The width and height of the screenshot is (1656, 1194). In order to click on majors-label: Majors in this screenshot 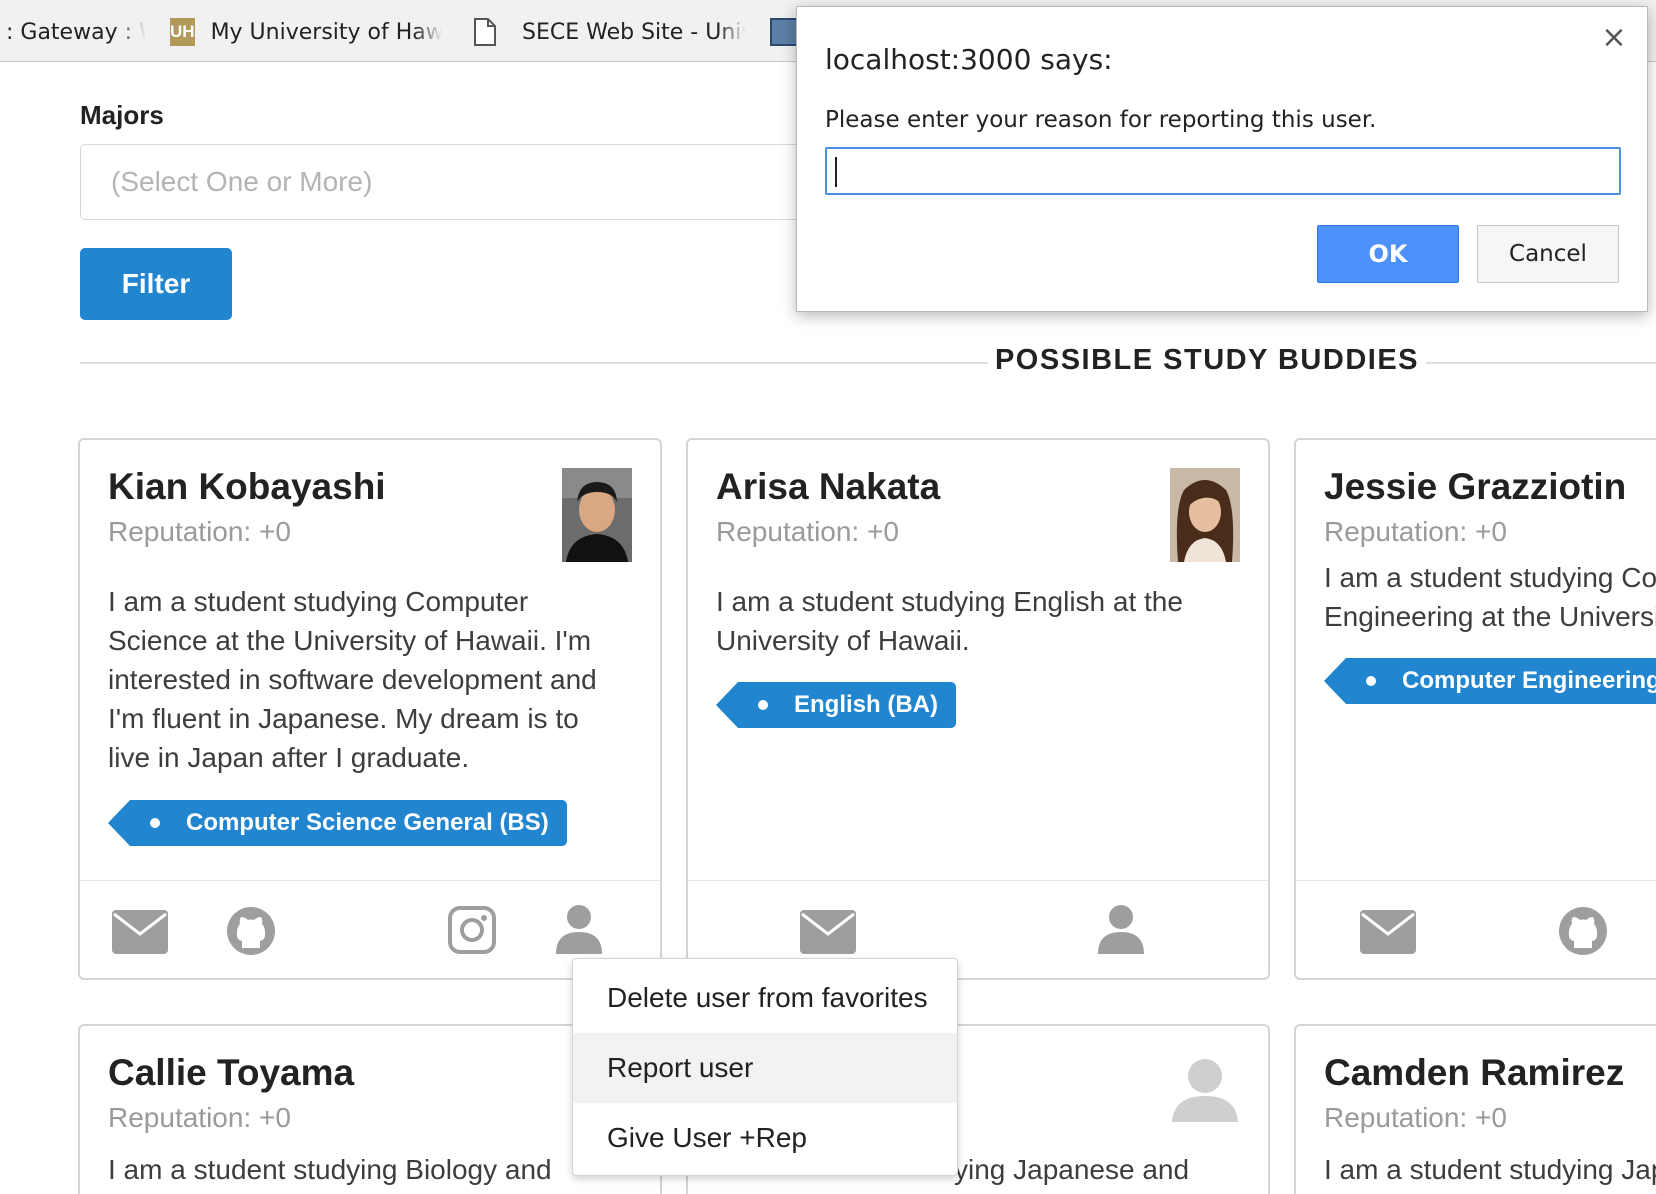, I will do `click(122, 115)`.